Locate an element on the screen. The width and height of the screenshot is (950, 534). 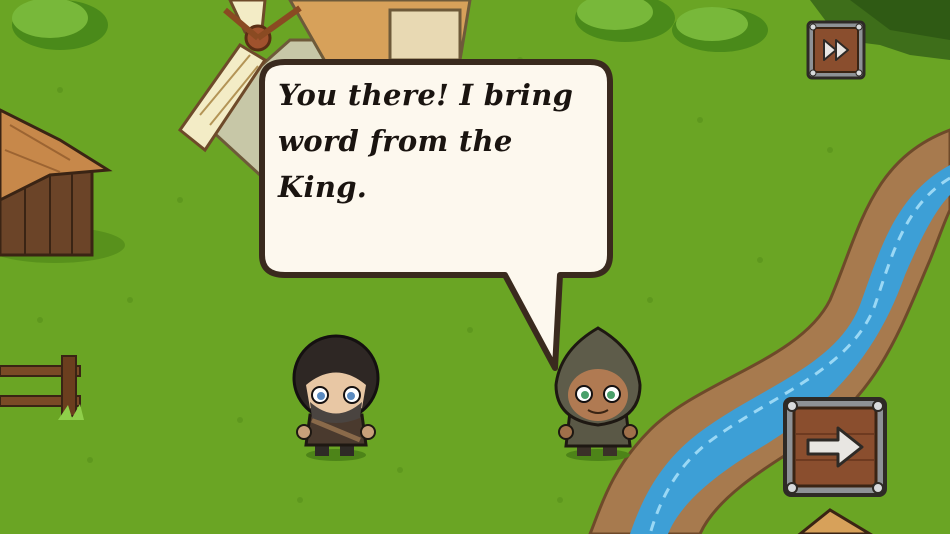
fast-forward-icon is located at coordinates (836, 50).